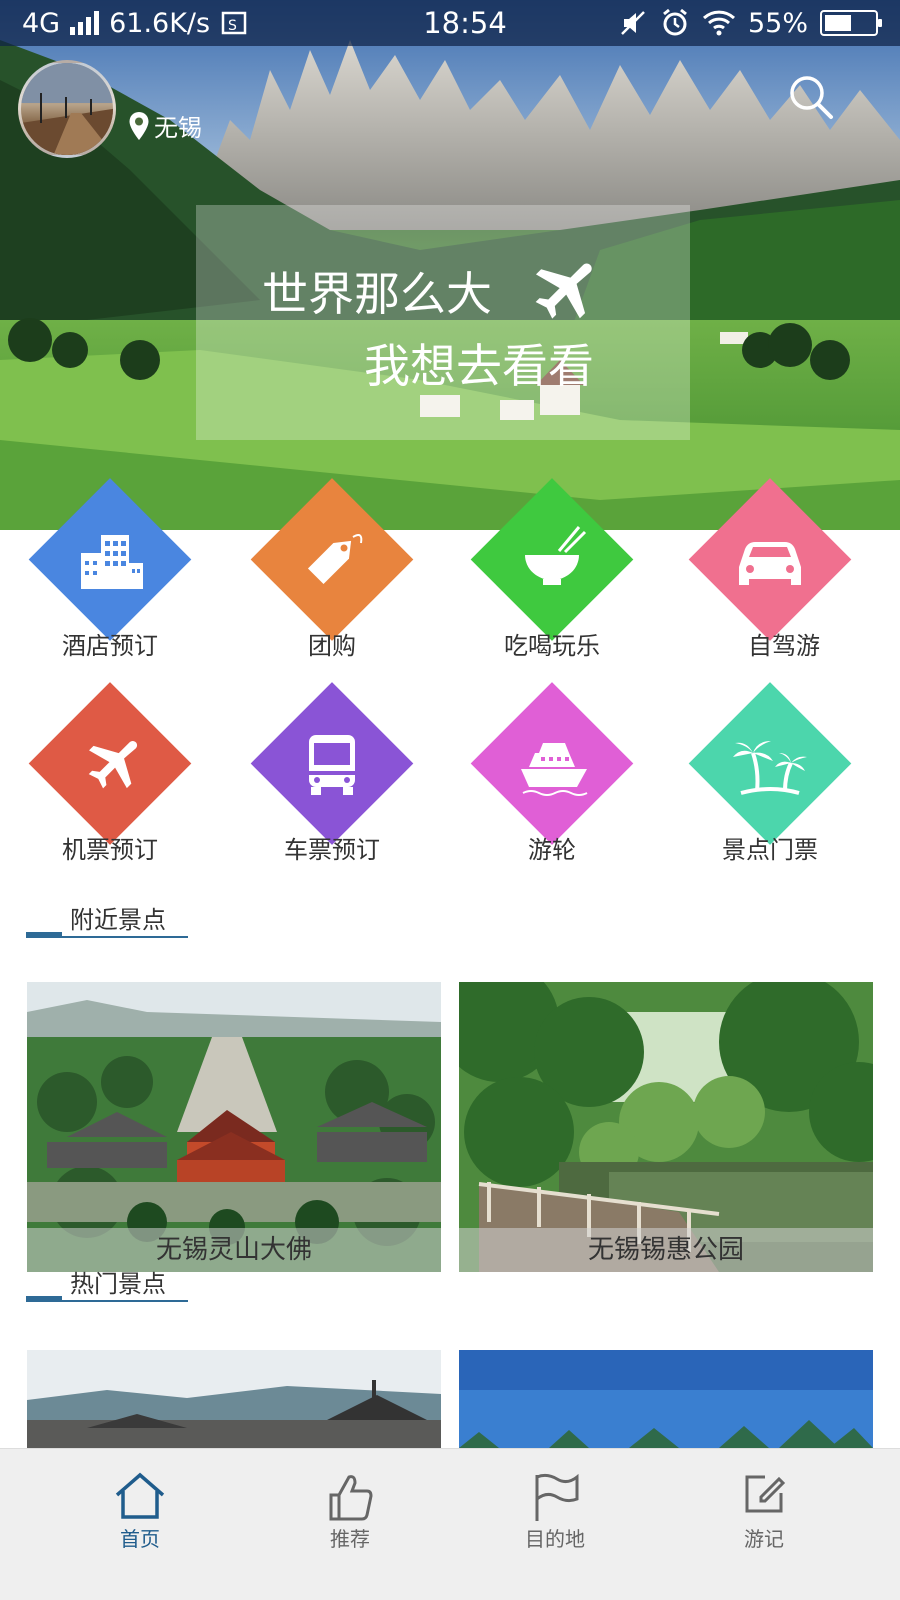 The height and width of the screenshot is (1600, 900). I want to click on category-label: 车票预订, so click(332, 850).